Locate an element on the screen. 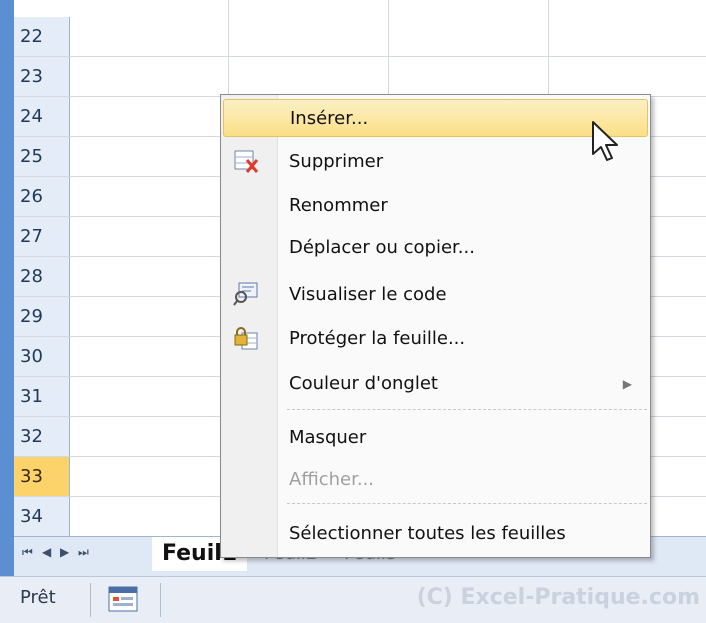  row-header: 31 is located at coordinates (42, 396).